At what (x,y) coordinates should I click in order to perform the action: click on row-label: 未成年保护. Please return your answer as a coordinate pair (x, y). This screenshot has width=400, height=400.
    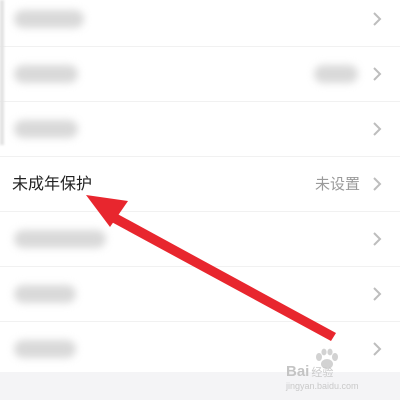
    Looking at the image, I should click on (52, 183).